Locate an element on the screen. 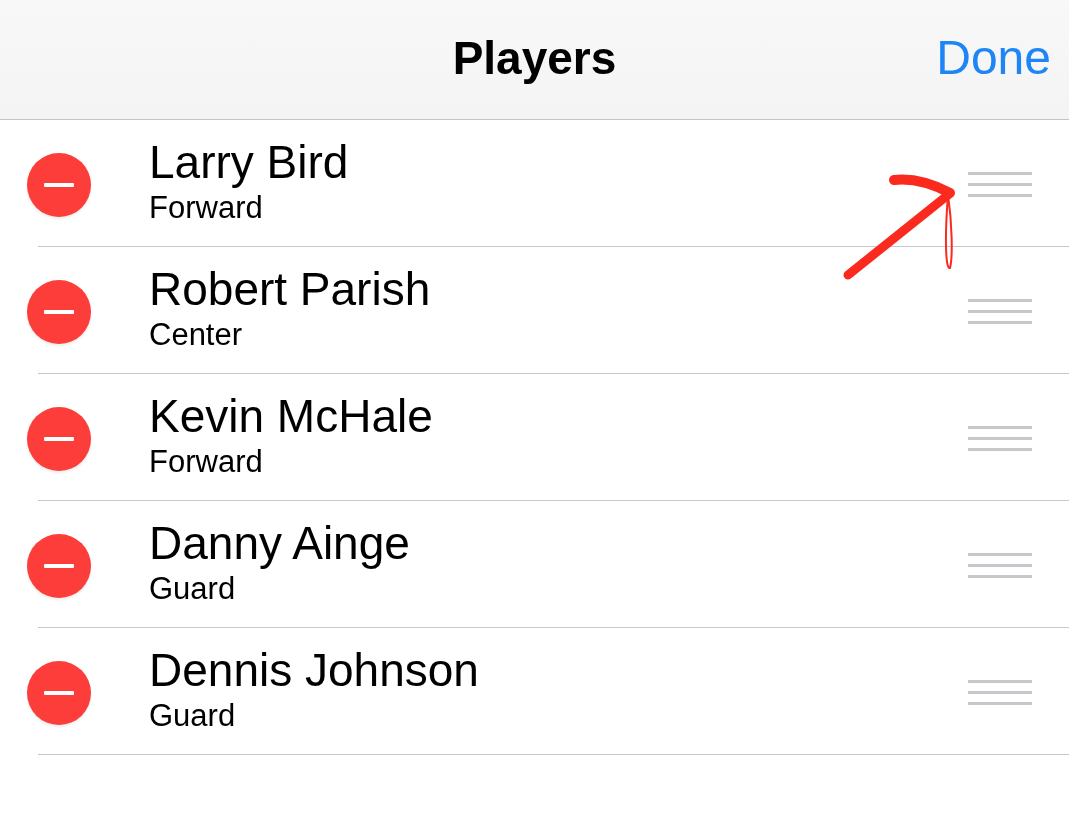 This screenshot has height=829, width=1069. screen-title: Players is located at coordinates (534, 57).